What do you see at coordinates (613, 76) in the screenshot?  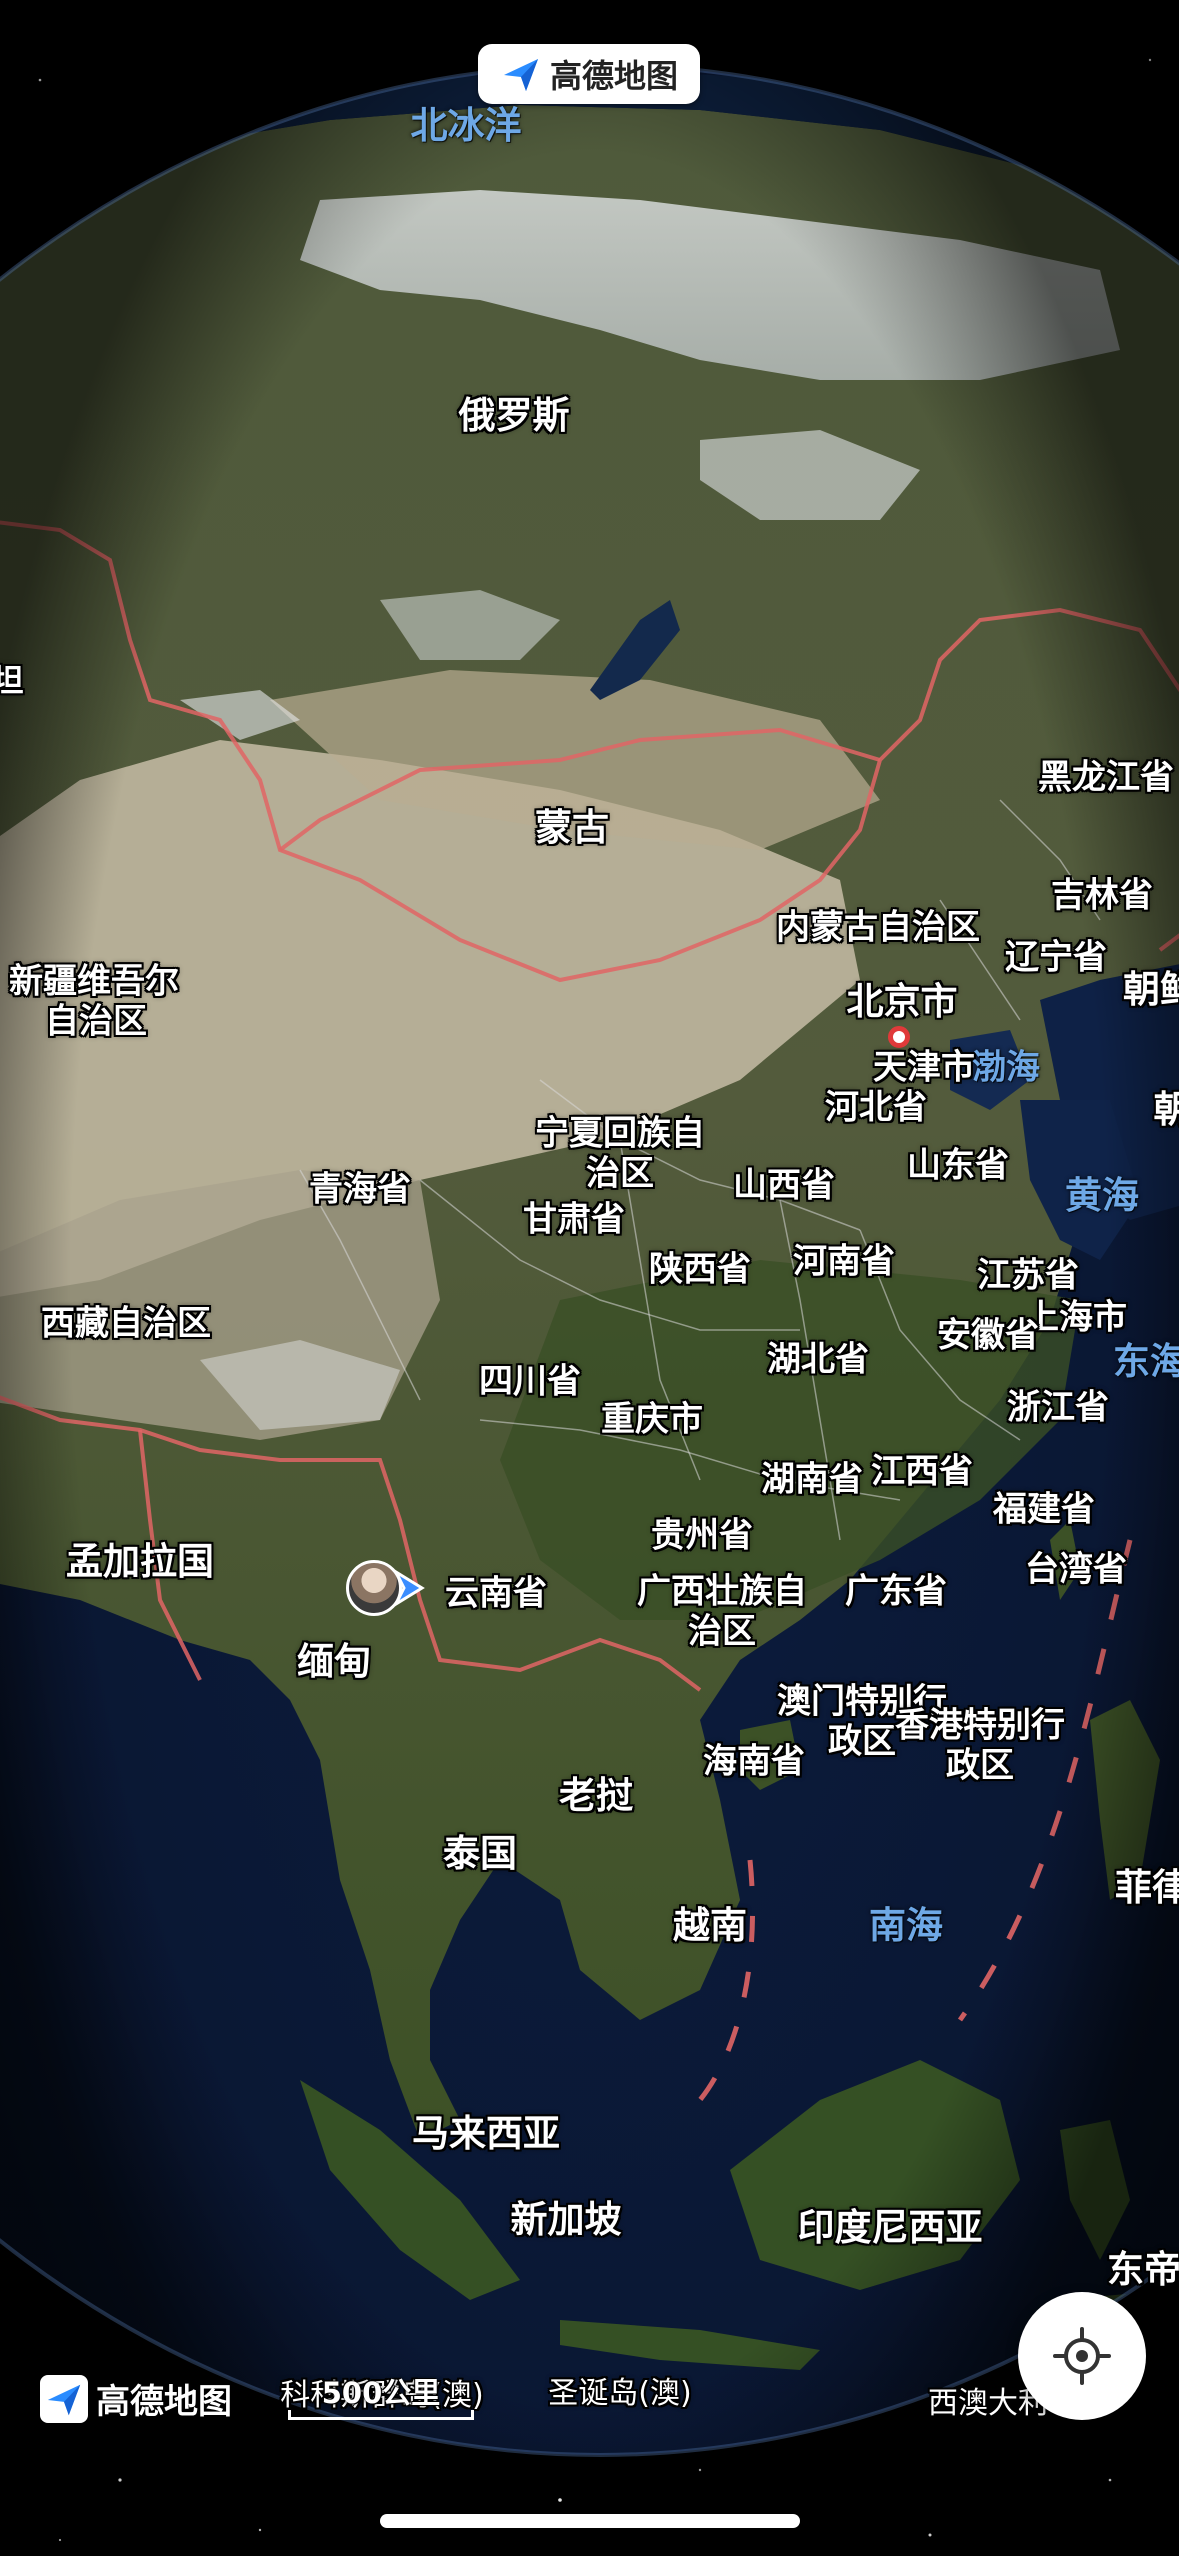 I see `brand-name: 高德地图` at bounding box center [613, 76].